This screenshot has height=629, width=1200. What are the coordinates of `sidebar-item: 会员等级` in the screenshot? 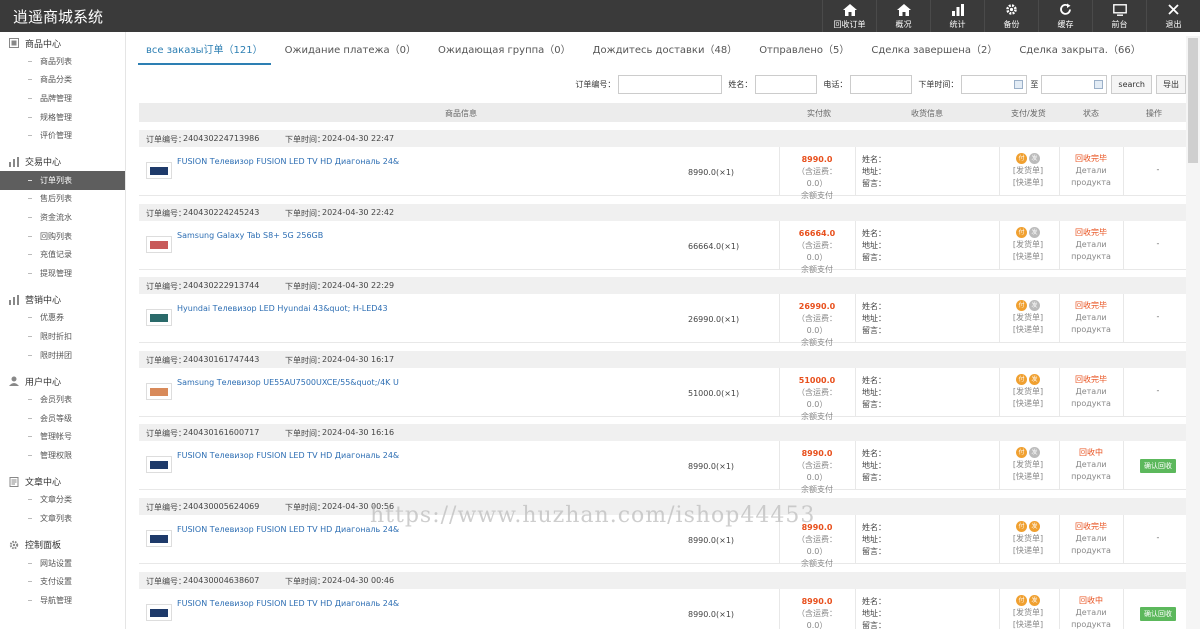 It's located at (62, 418).